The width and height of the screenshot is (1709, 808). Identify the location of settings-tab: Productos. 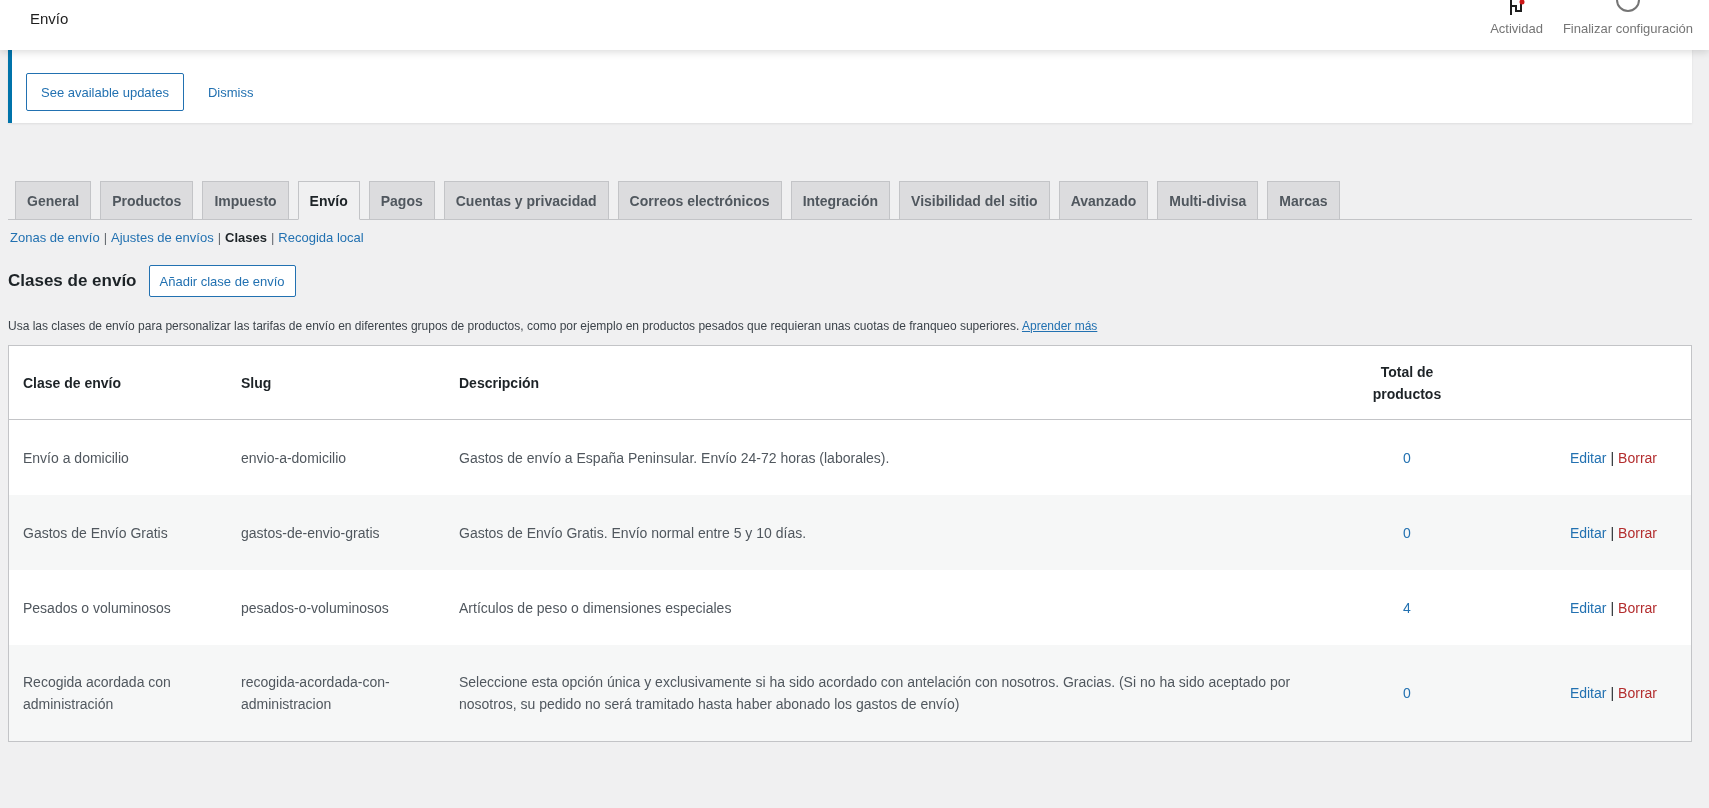
(147, 200).